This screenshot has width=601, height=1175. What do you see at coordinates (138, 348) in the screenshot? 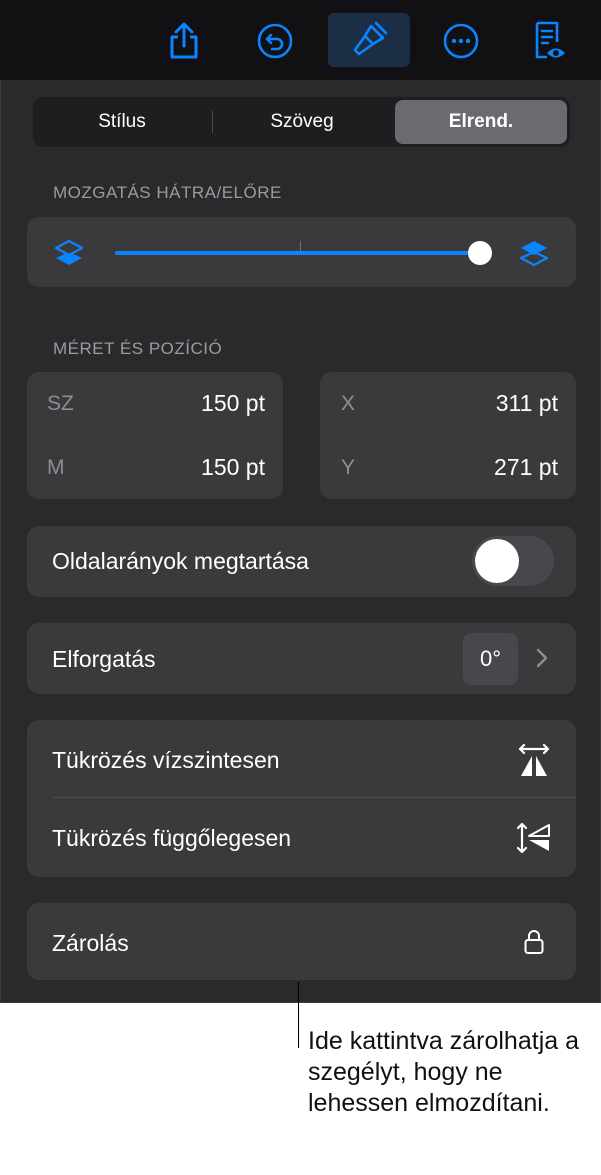
I see `size-section-label: MÉRET ÉS POZÍCIÓ` at bounding box center [138, 348].